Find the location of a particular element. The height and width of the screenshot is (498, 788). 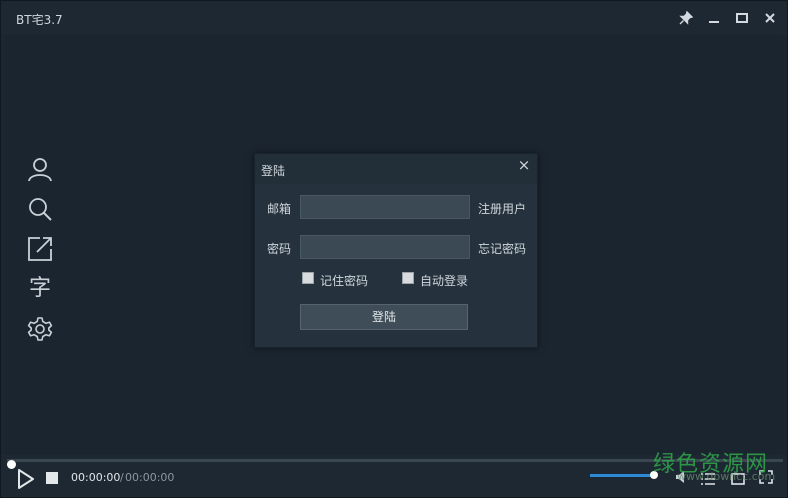

volume-level is located at coordinates (622, 475).